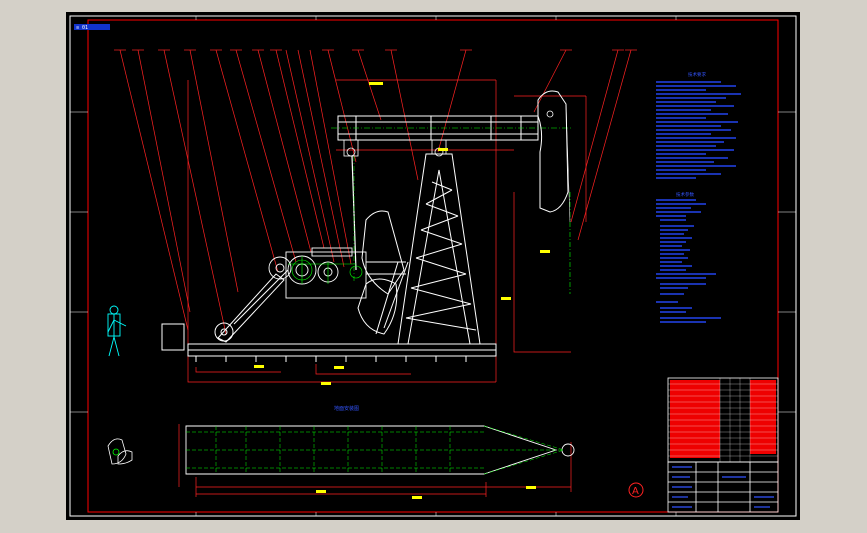 This screenshot has width=867, height=533. What do you see at coordinates (723, 420) in the screenshot?
I see `parts-list-table` at bounding box center [723, 420].